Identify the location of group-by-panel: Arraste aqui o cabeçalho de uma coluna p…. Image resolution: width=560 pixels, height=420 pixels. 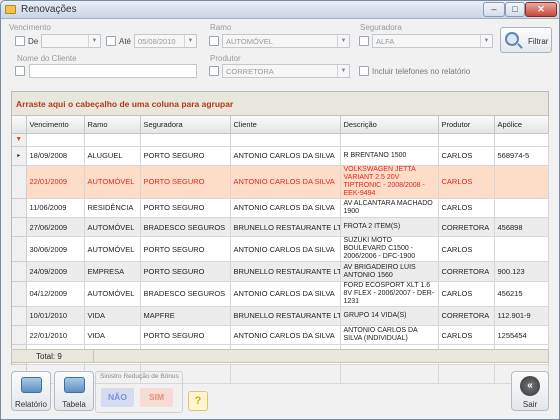
(280, 104).